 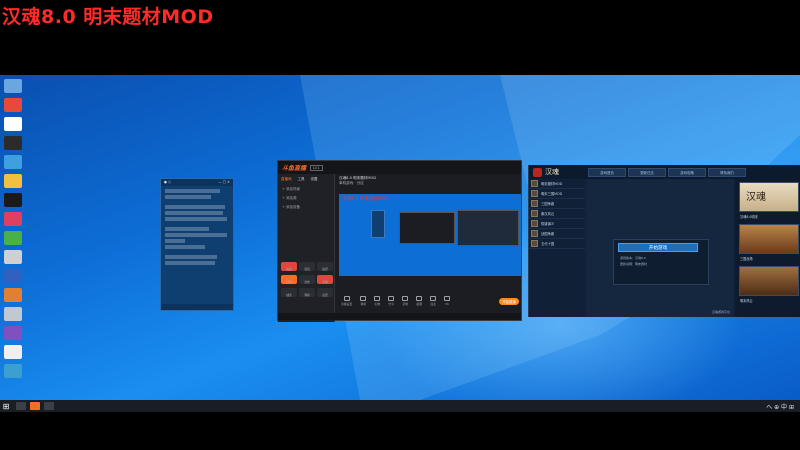 I want to click on launcher-topbar: 汉魂 游戏首页 更新日志 游戏攻略 联系我们, so click(x=664, y=172).